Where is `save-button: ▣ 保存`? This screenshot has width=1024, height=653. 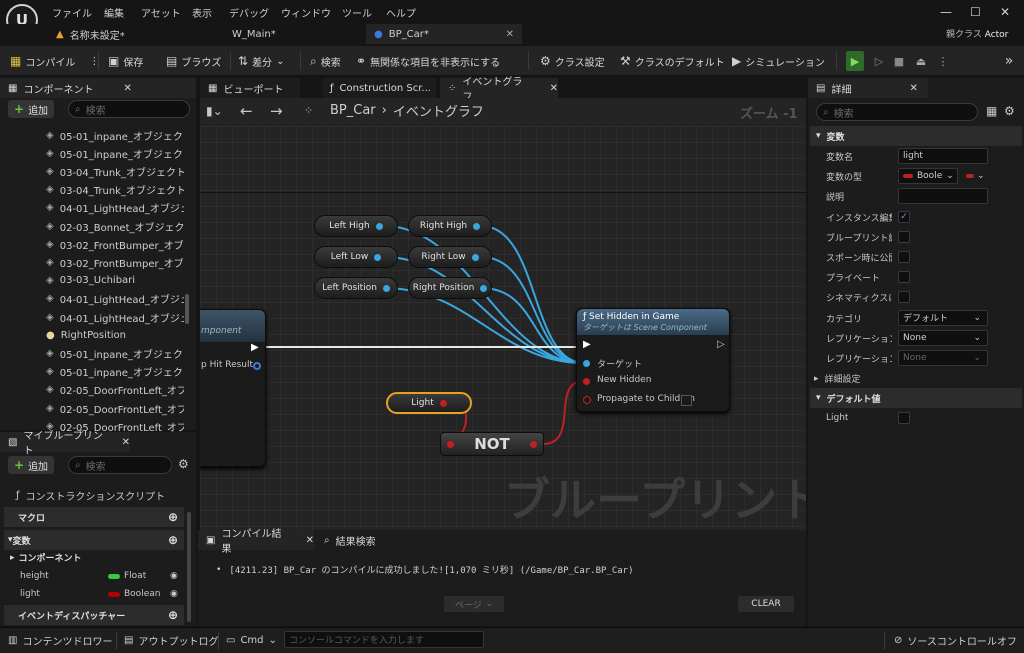 save-button: ▣ 保存 is located at coordinates (125, 61).